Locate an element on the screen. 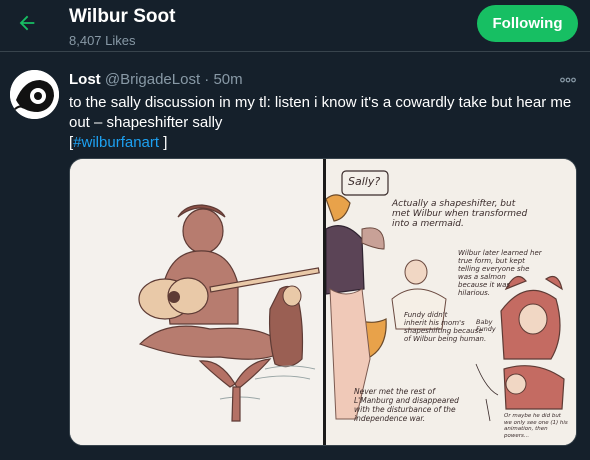 This screenshot has height=460, width=590. author-name: Lost is located at coordinates (85, 79).